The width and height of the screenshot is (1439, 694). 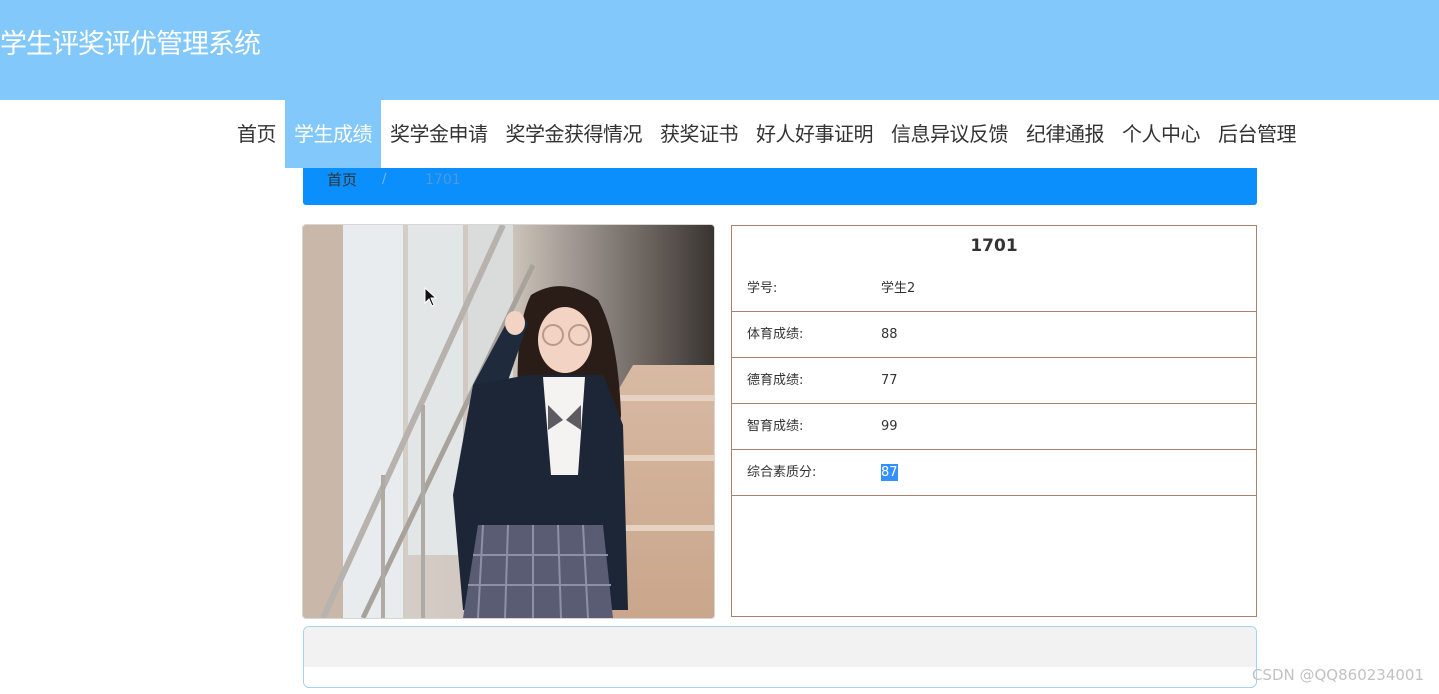 I want to click on detail-value-selected: 87, so click(x=889, y=472).